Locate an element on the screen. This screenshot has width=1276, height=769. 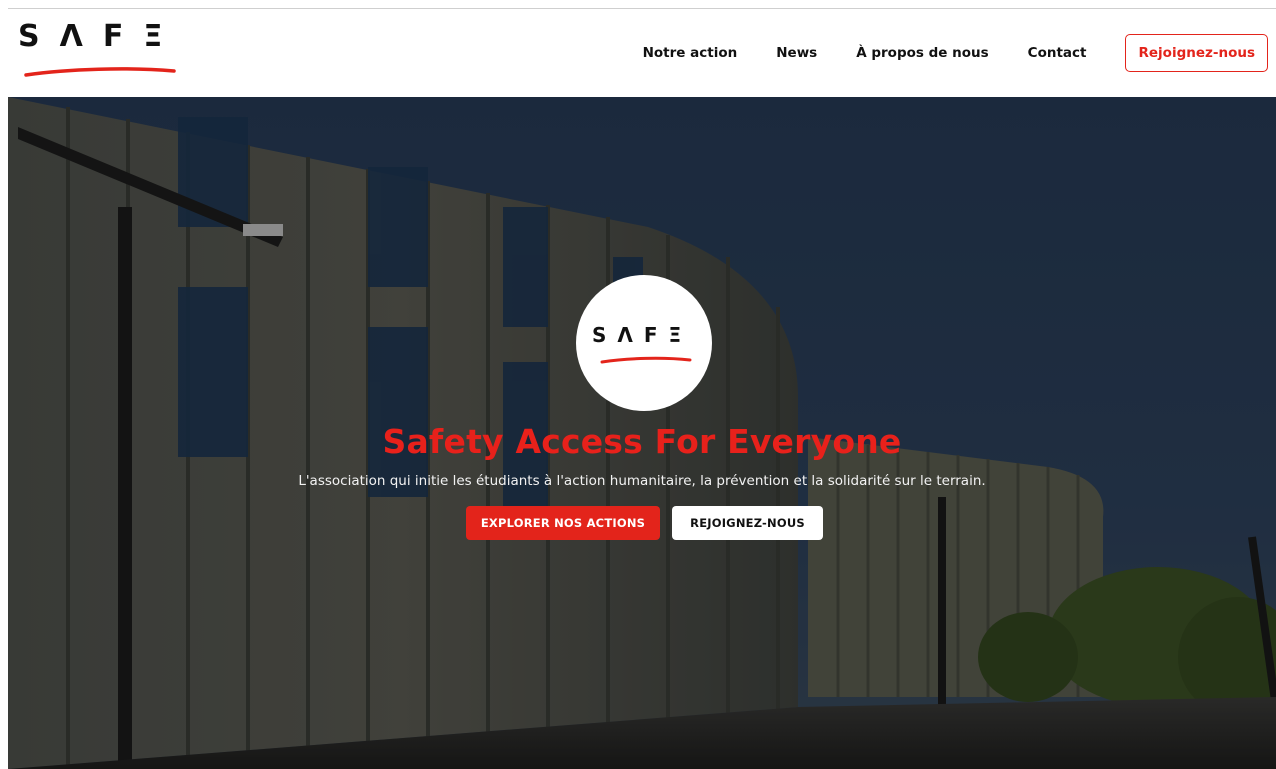
site-logo: SΛFΞ is located at coordinates (98, 49).